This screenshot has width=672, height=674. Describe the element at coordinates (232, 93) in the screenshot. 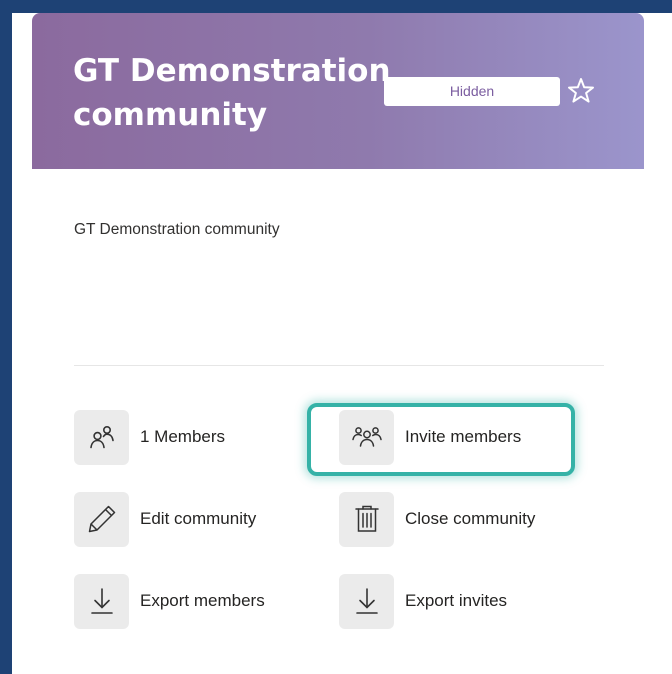

I see `community-title: GT Demonstration community` at that location.